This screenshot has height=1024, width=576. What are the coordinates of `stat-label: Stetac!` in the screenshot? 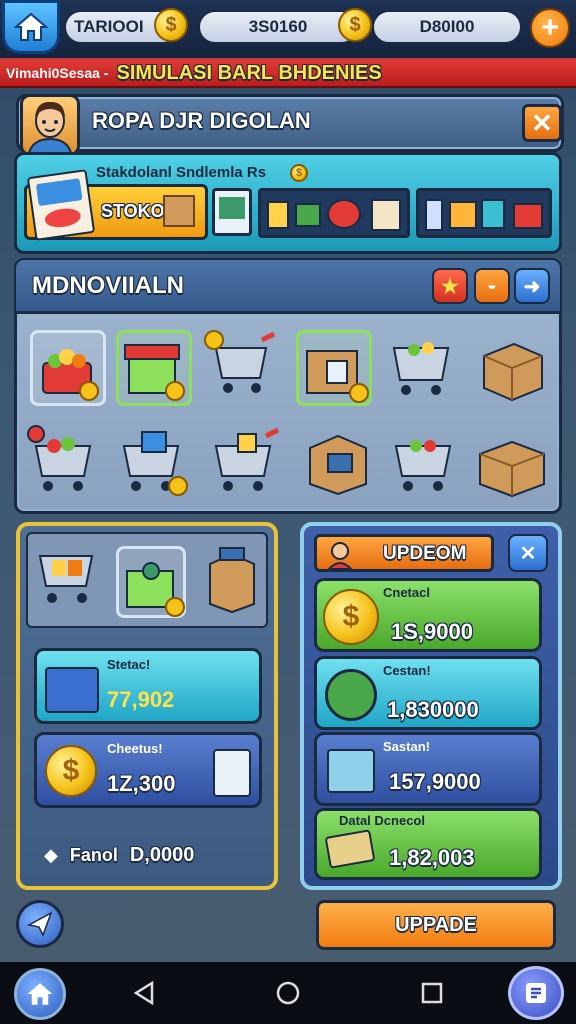 It's located at (129, 664).